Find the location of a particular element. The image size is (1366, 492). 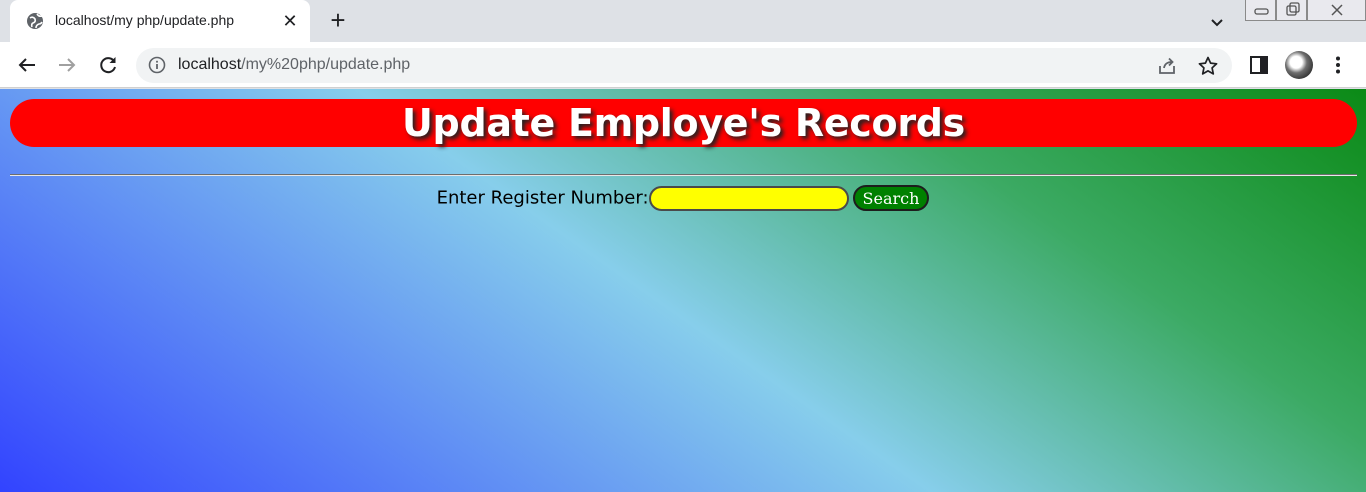

chevron-down-icon is located at coordinates (1217, 22).